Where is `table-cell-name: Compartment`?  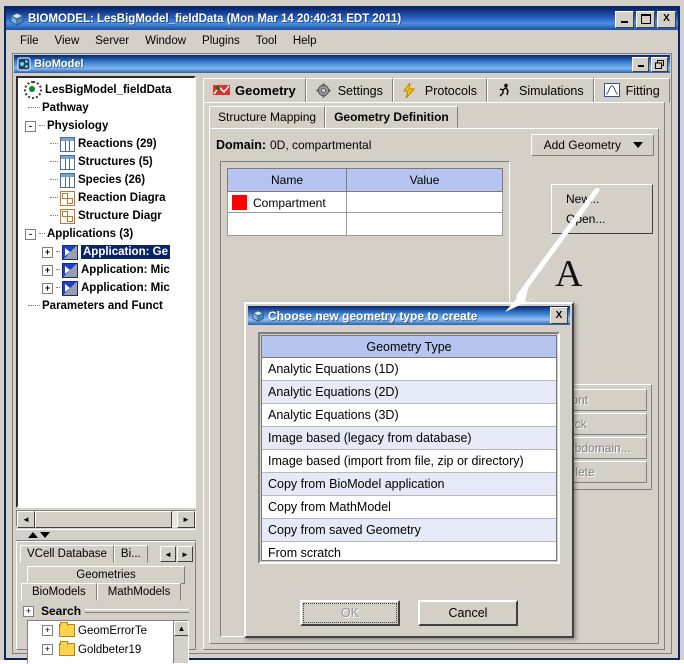 table-cell-name: Compartment is located at coordinates (287, 202).